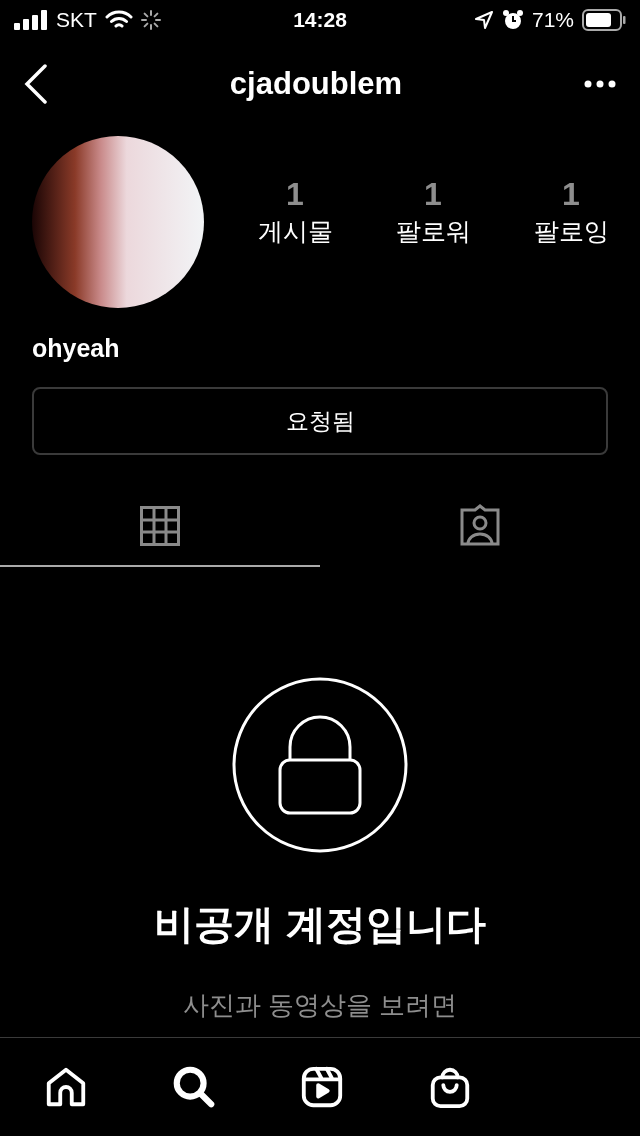 This screenshot has width=640, height=1136. I want to click on alarm-clock-icon, so click(512, 20).